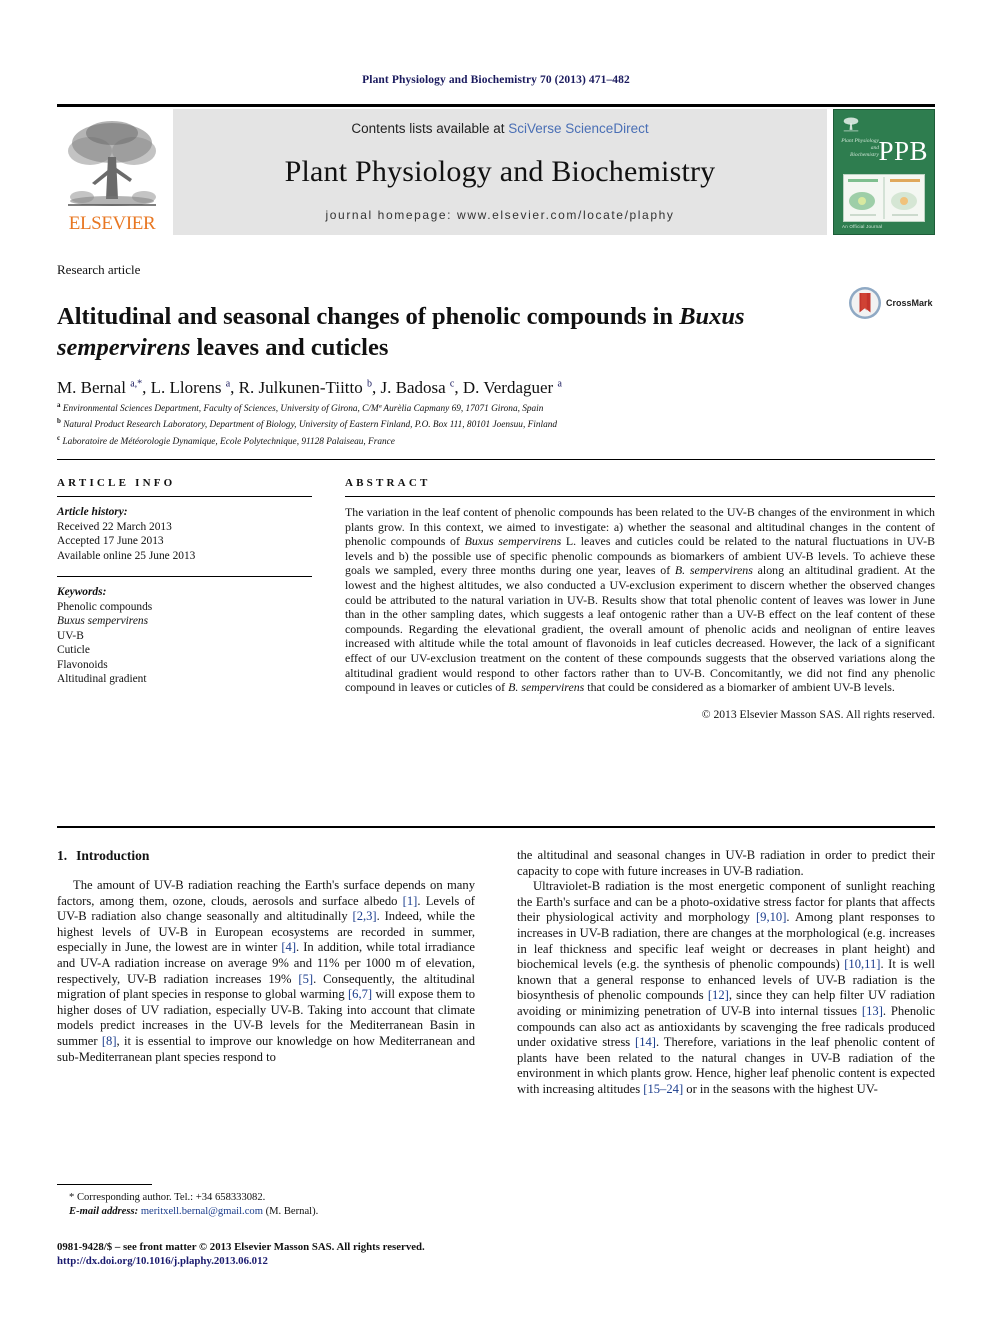 The width and height of the screenshot is (992, 1323). I want to click on elsevier-wordmark: ELSEVIER, so click(112, 223).